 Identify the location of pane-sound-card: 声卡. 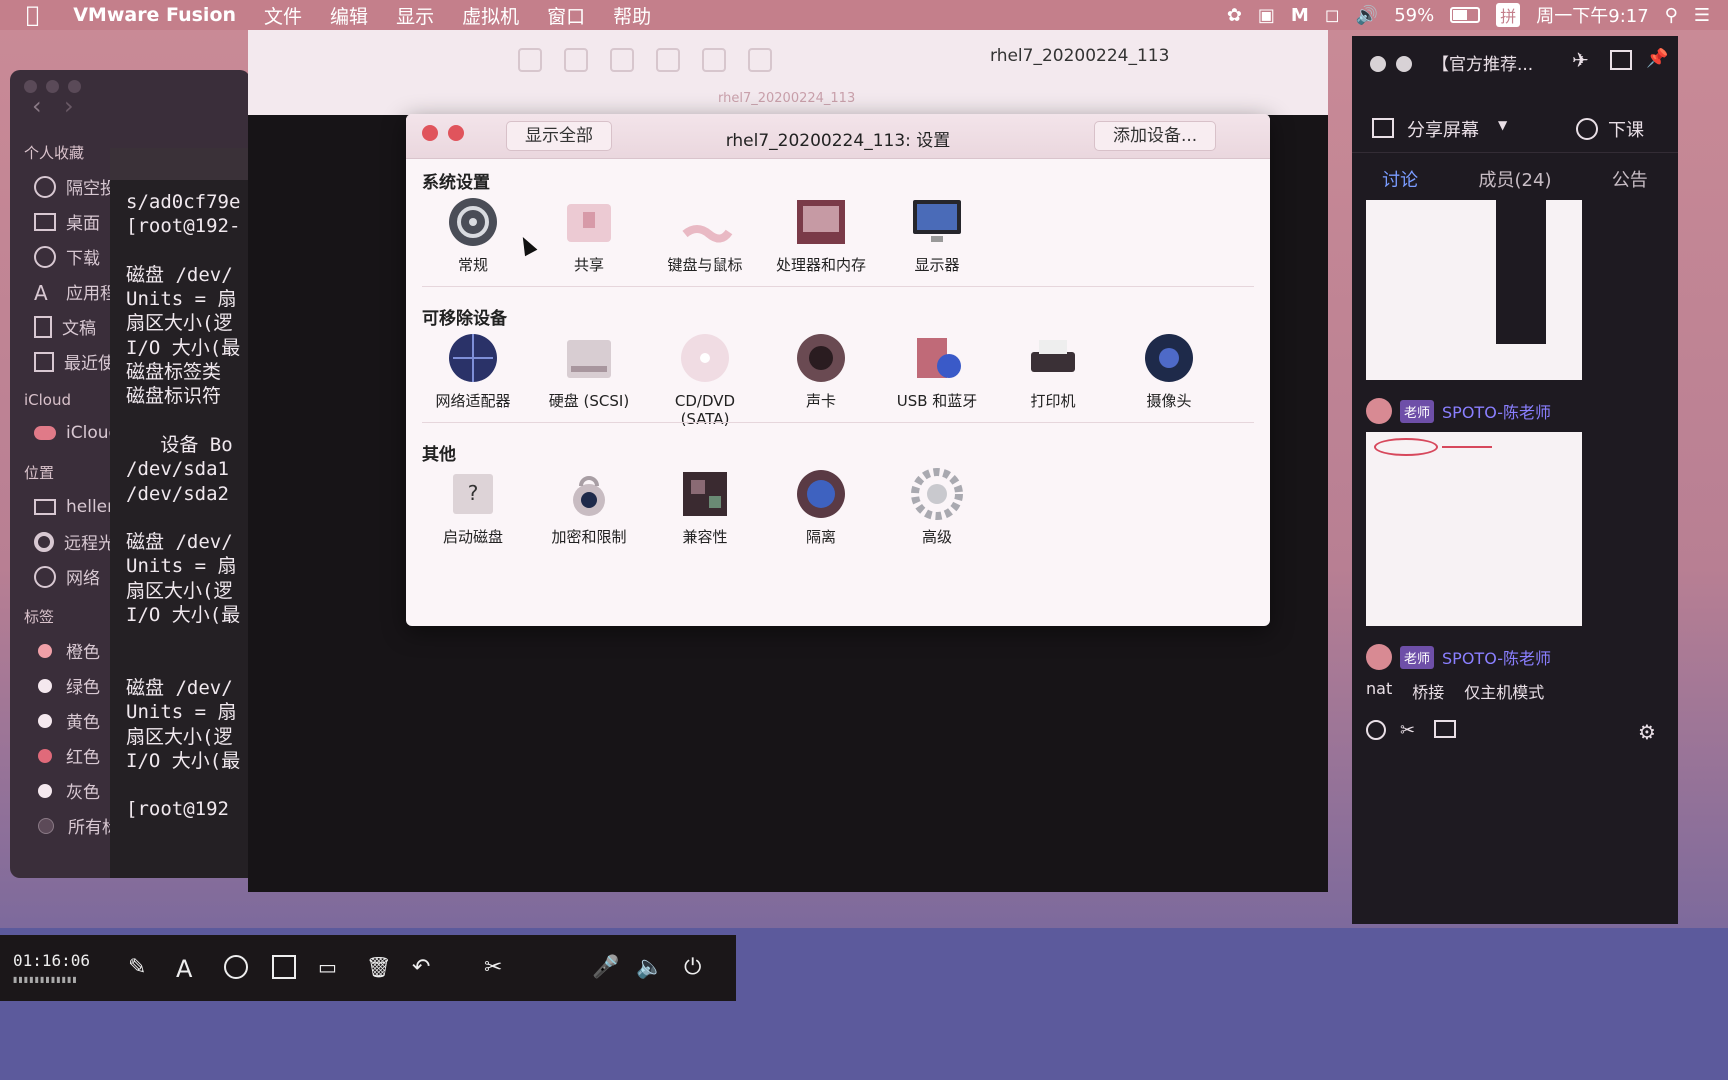
(821, 370).